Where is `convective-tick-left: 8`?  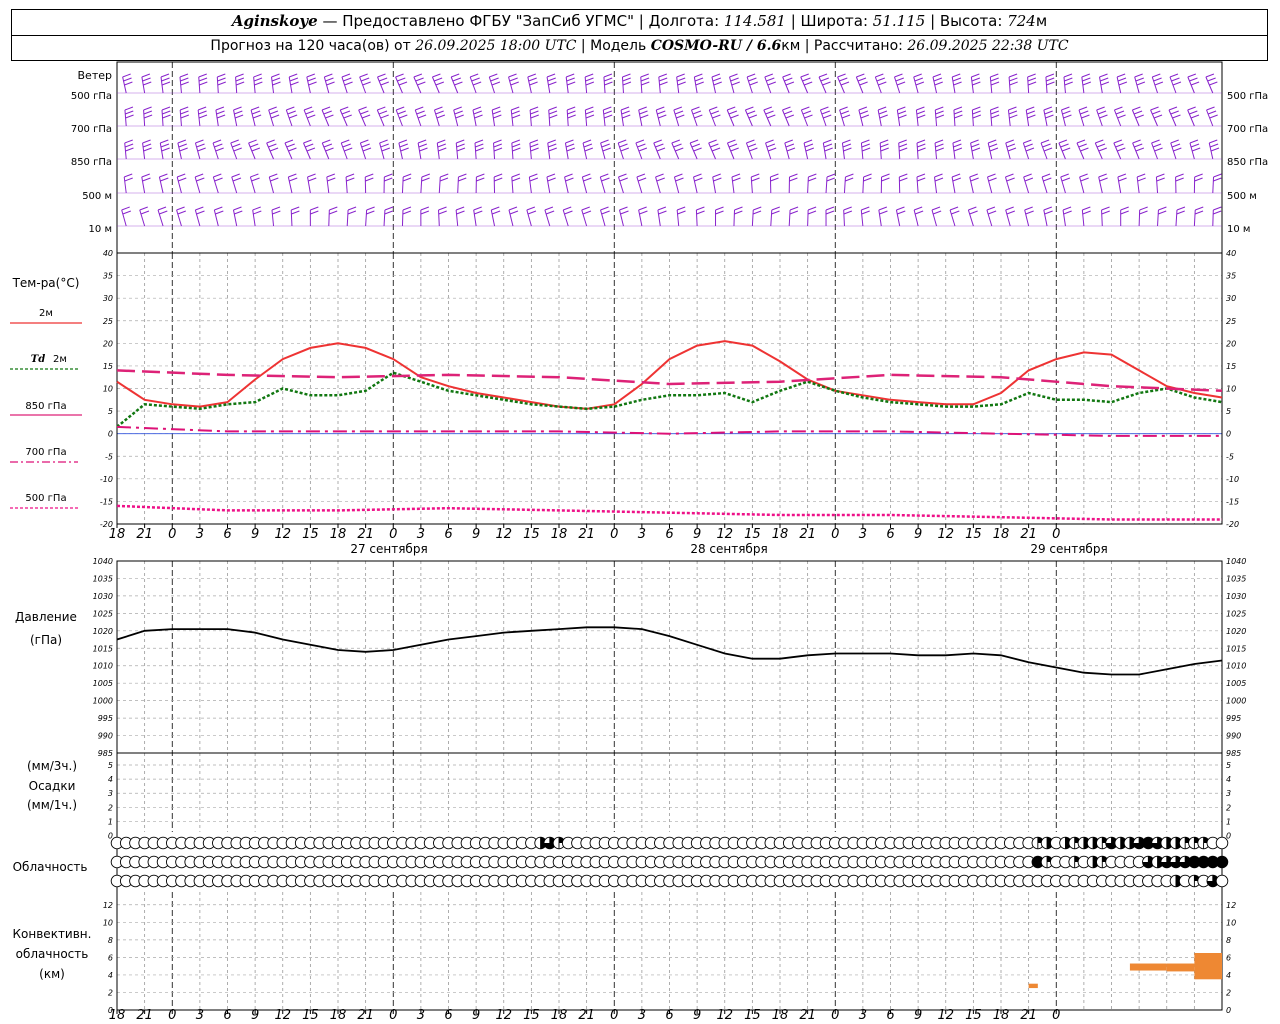
convective-tick-left: 8 is located at coordinates (110, 940).